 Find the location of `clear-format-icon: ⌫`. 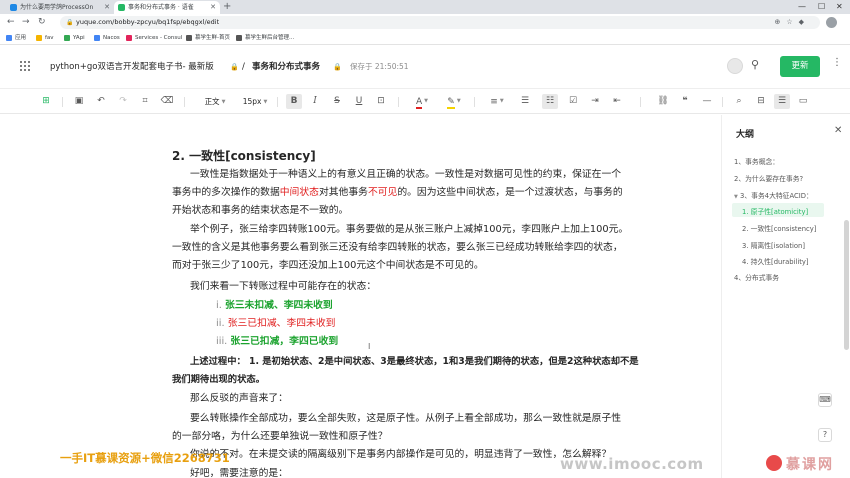

clear-format-icon: ⌫ is located at coordinates (167, 101).